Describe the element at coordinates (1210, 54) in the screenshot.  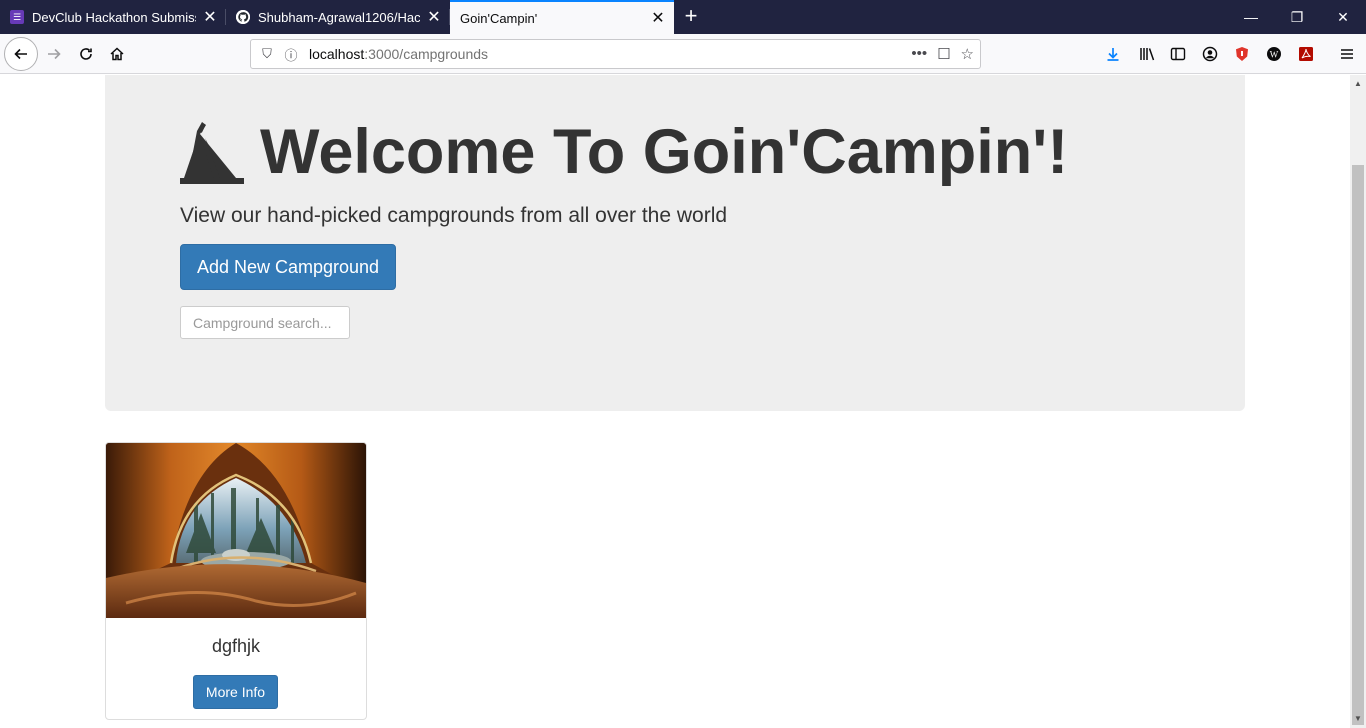
I see `account-icon` at that location.